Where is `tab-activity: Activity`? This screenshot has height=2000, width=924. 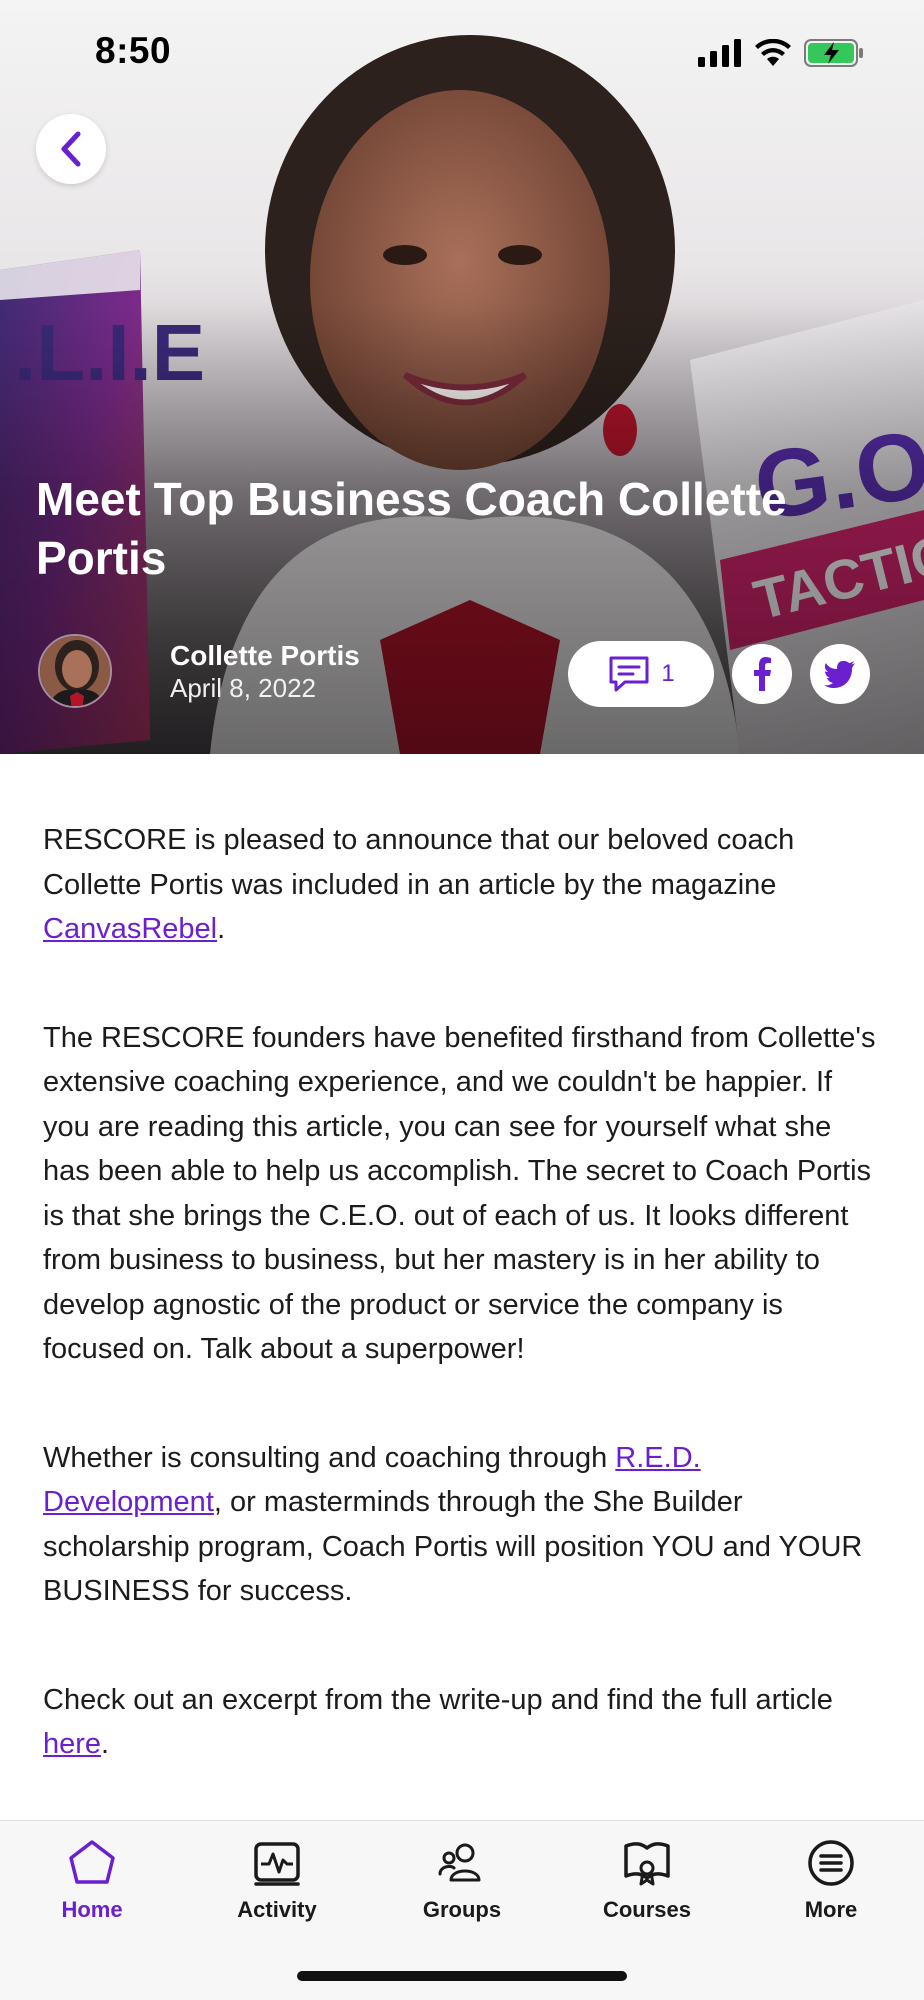 tab-activity: Activity is located at coordinates (277, 1879).